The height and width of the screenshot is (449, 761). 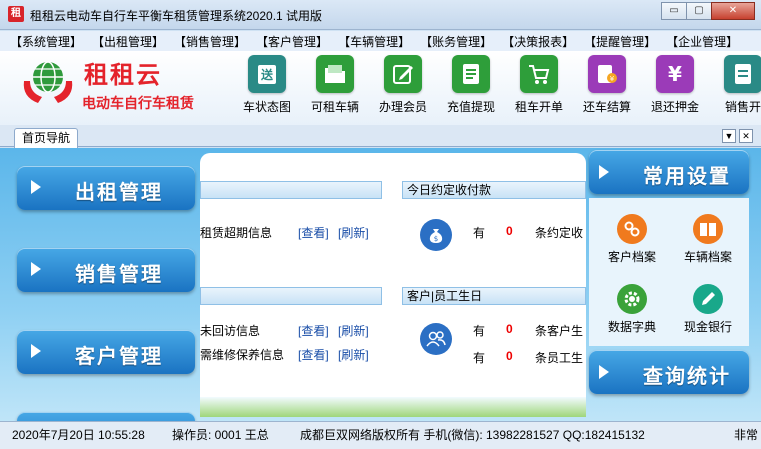 I want to click on data-dictionary-button: 数据字典, so click(x=632, y=309).